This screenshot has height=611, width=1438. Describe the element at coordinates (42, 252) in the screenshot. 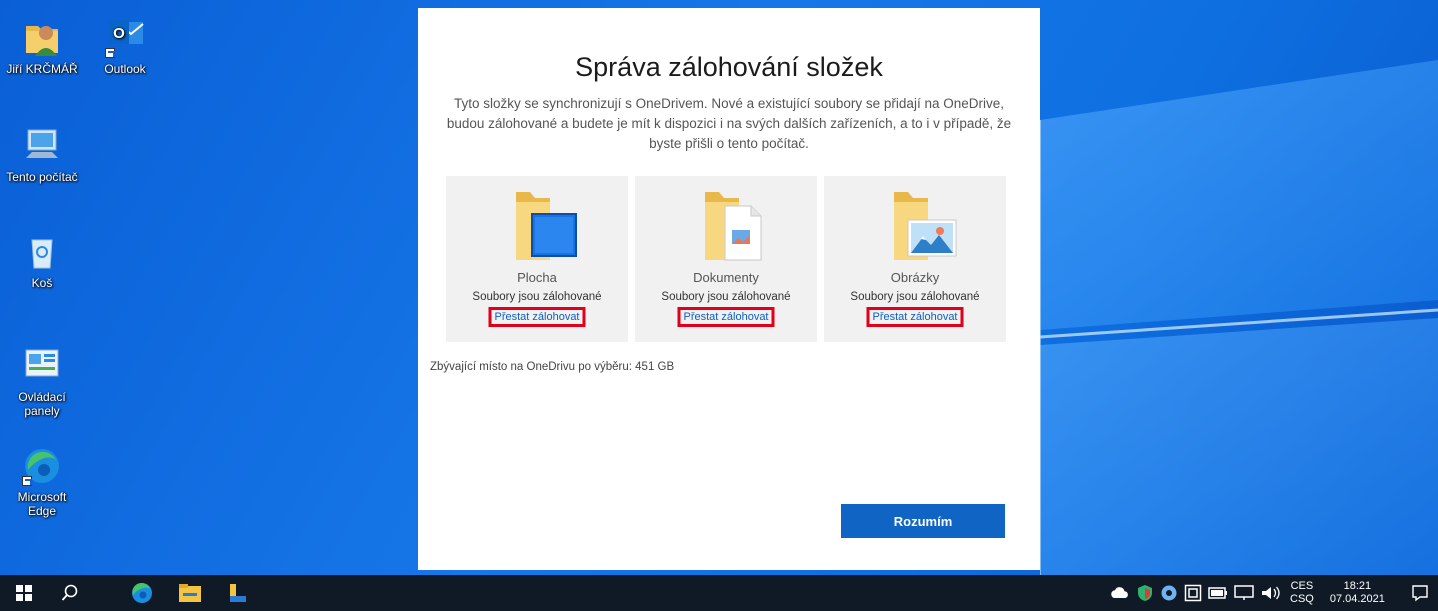

I see `recycle-bin-icon` at that location.